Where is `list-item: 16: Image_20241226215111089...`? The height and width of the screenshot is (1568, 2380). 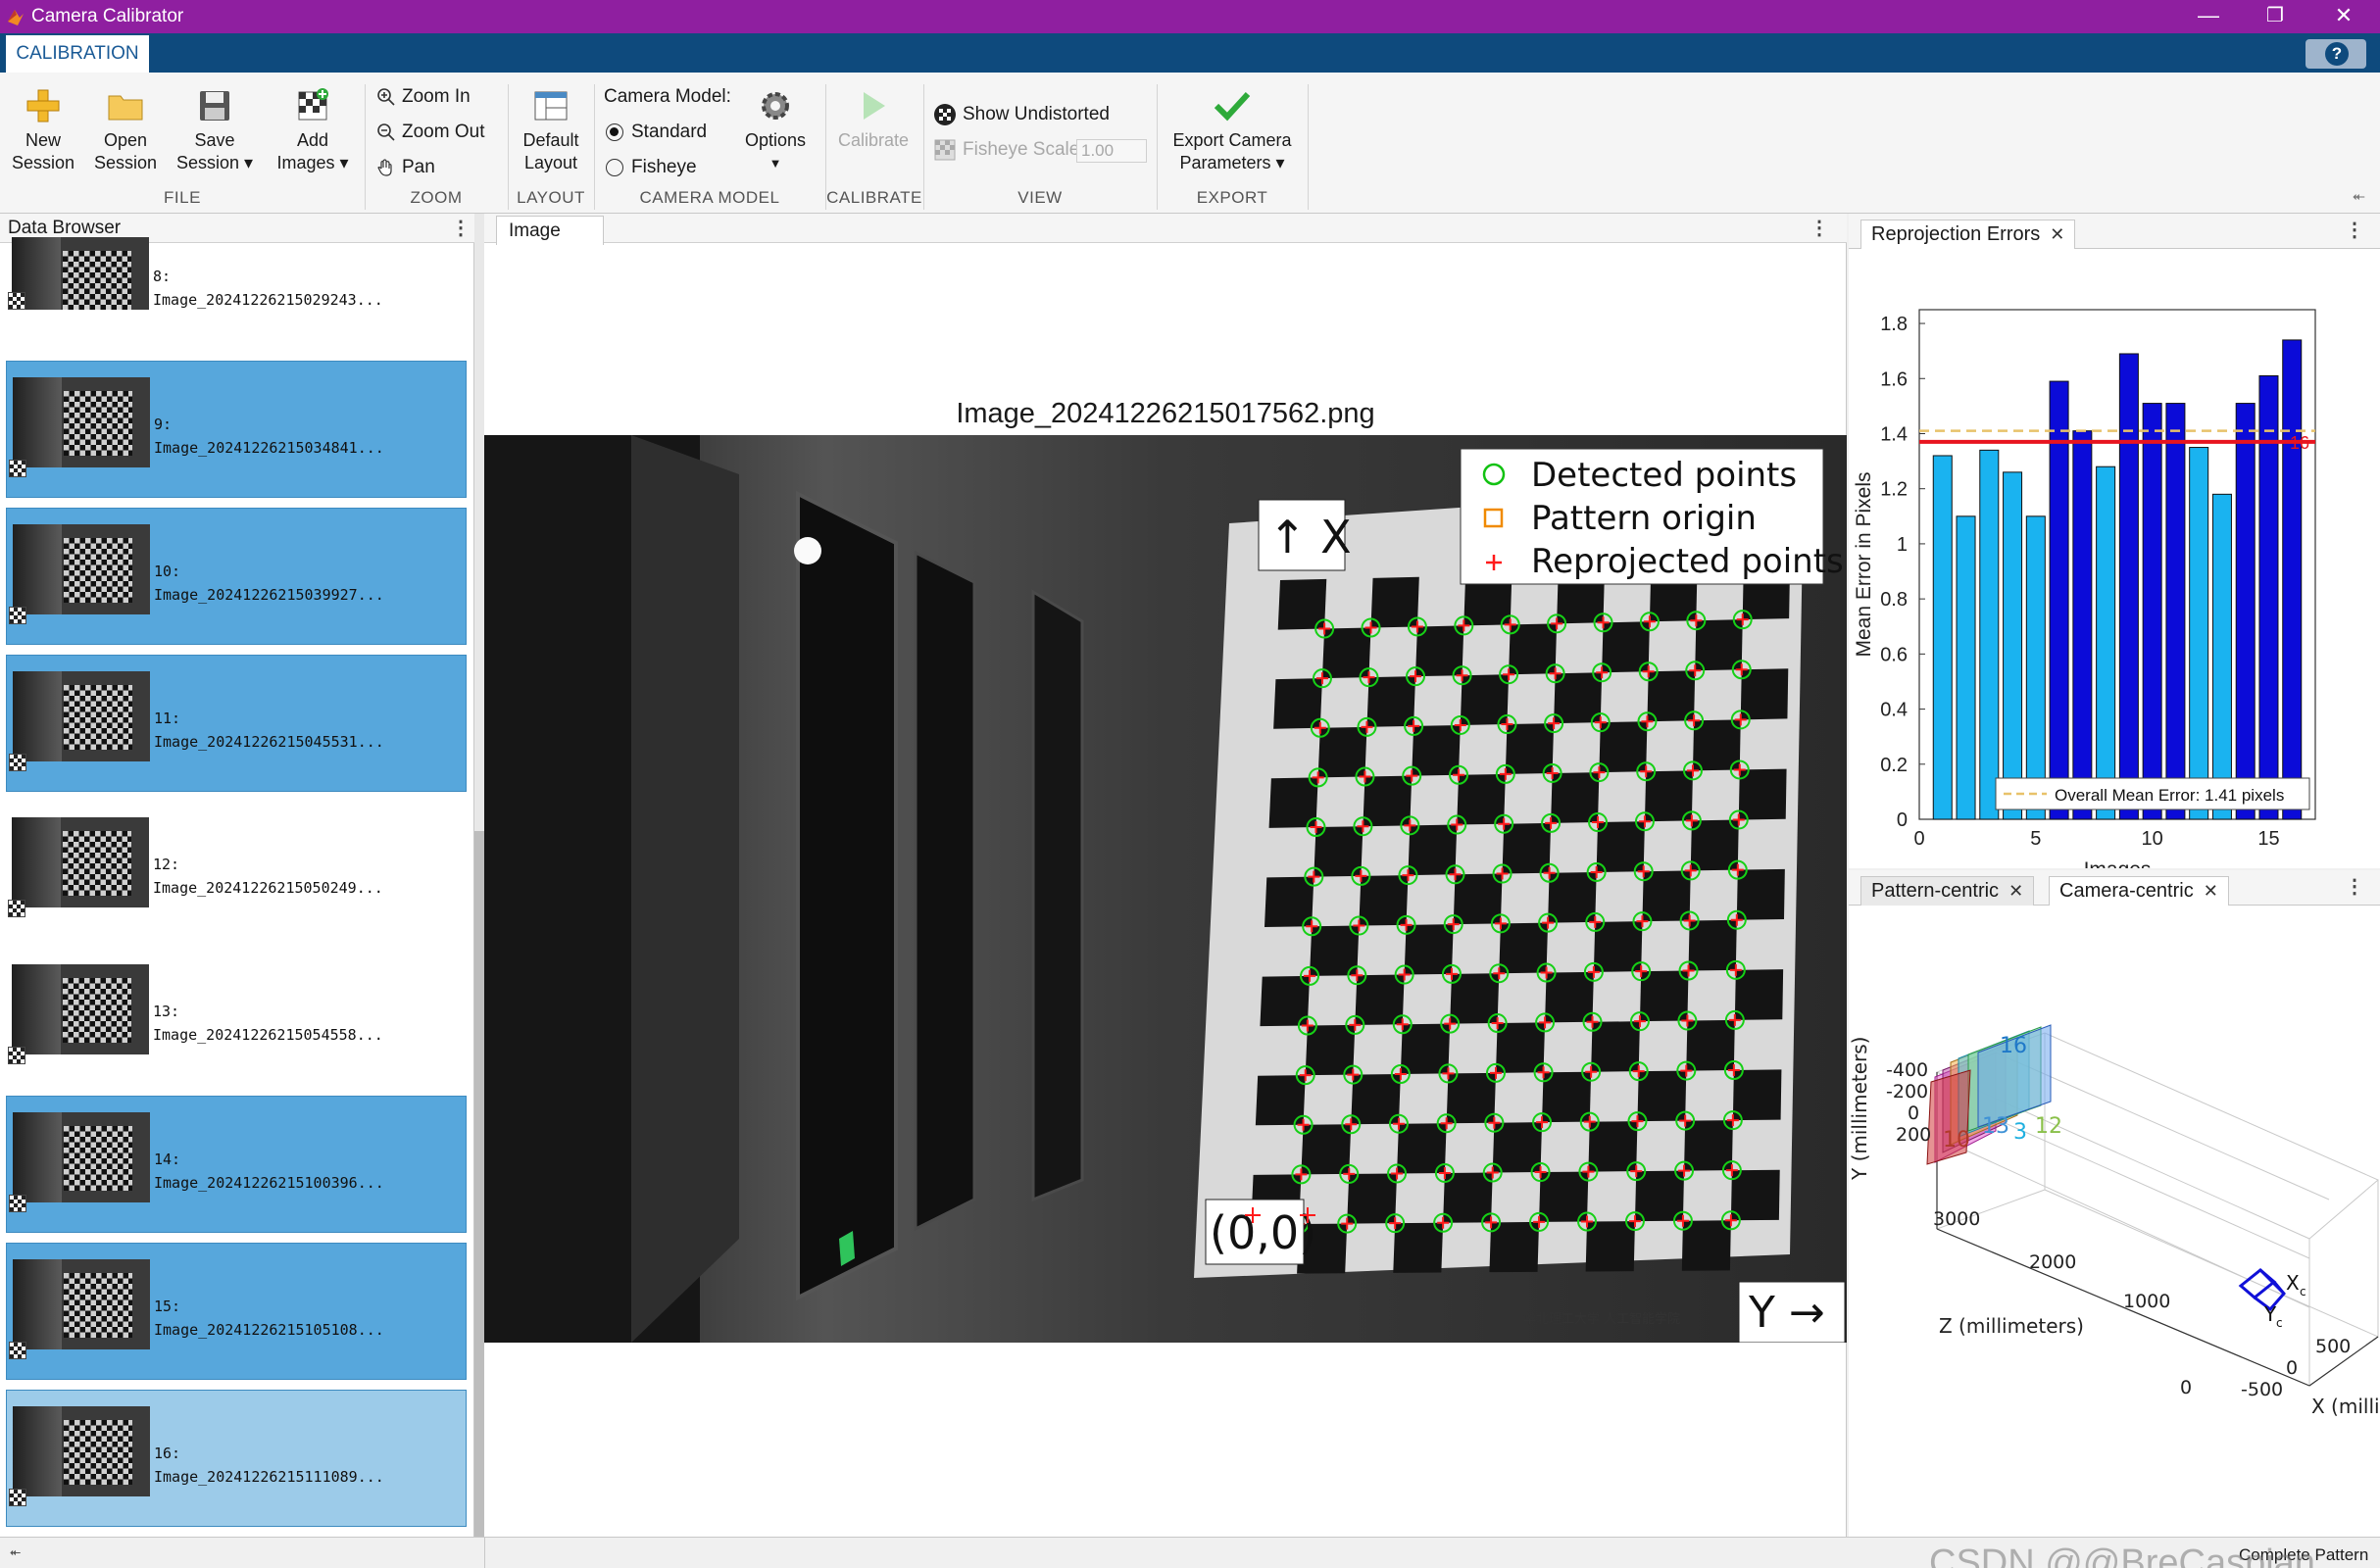
list-item: 16: Image_20241226215111089... is located at coordinates (236, 1458).